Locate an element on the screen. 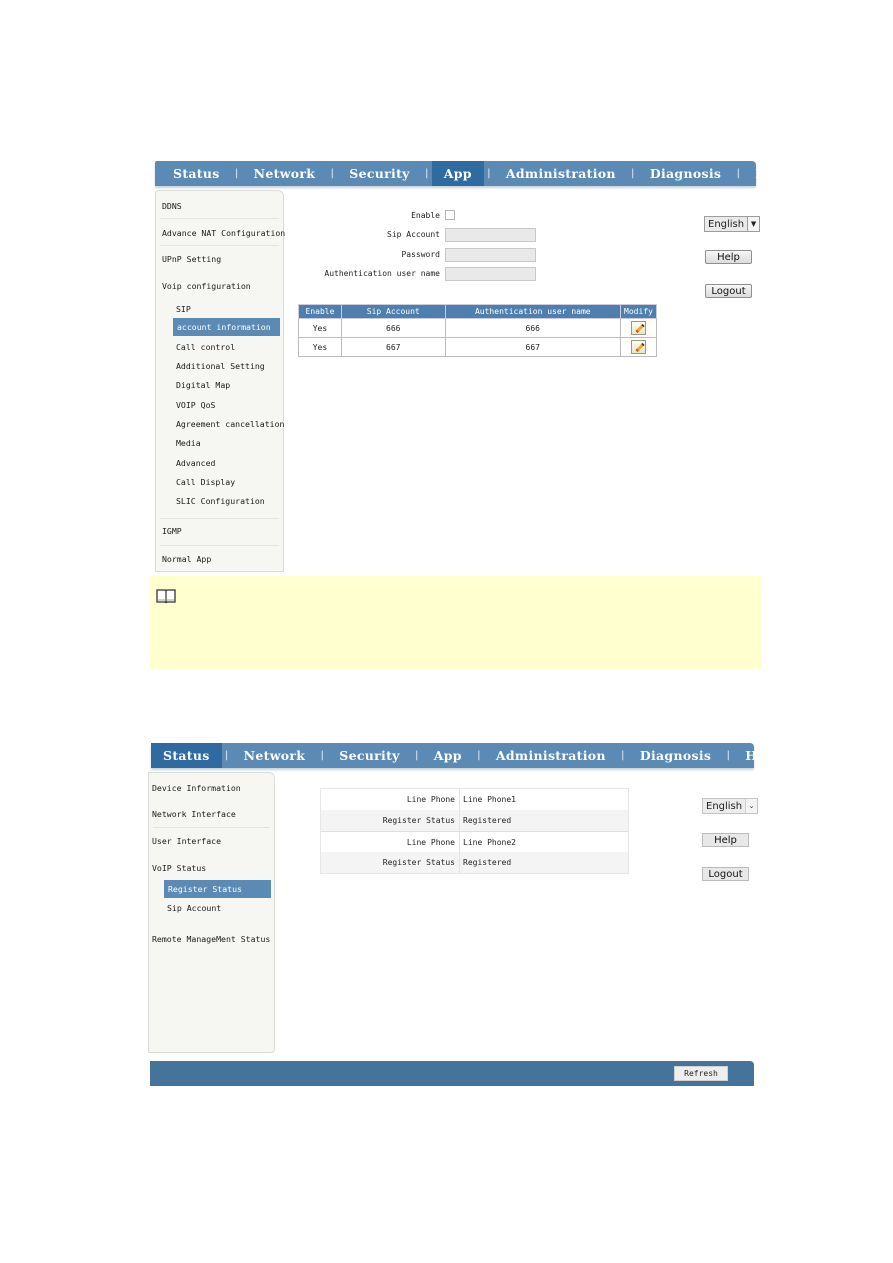  sip-account-label: Sip Account is located at coordinates (413, 234).